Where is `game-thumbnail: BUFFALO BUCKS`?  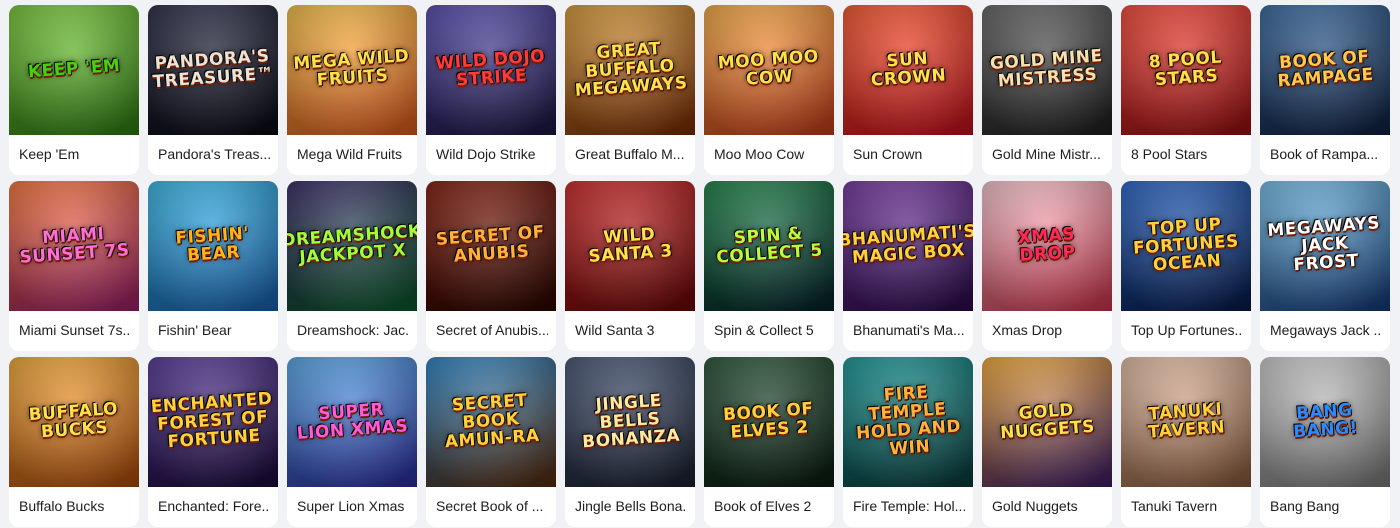
game-thumbnail: BUFFALO BUCKS is located at coordinates (74, 422).